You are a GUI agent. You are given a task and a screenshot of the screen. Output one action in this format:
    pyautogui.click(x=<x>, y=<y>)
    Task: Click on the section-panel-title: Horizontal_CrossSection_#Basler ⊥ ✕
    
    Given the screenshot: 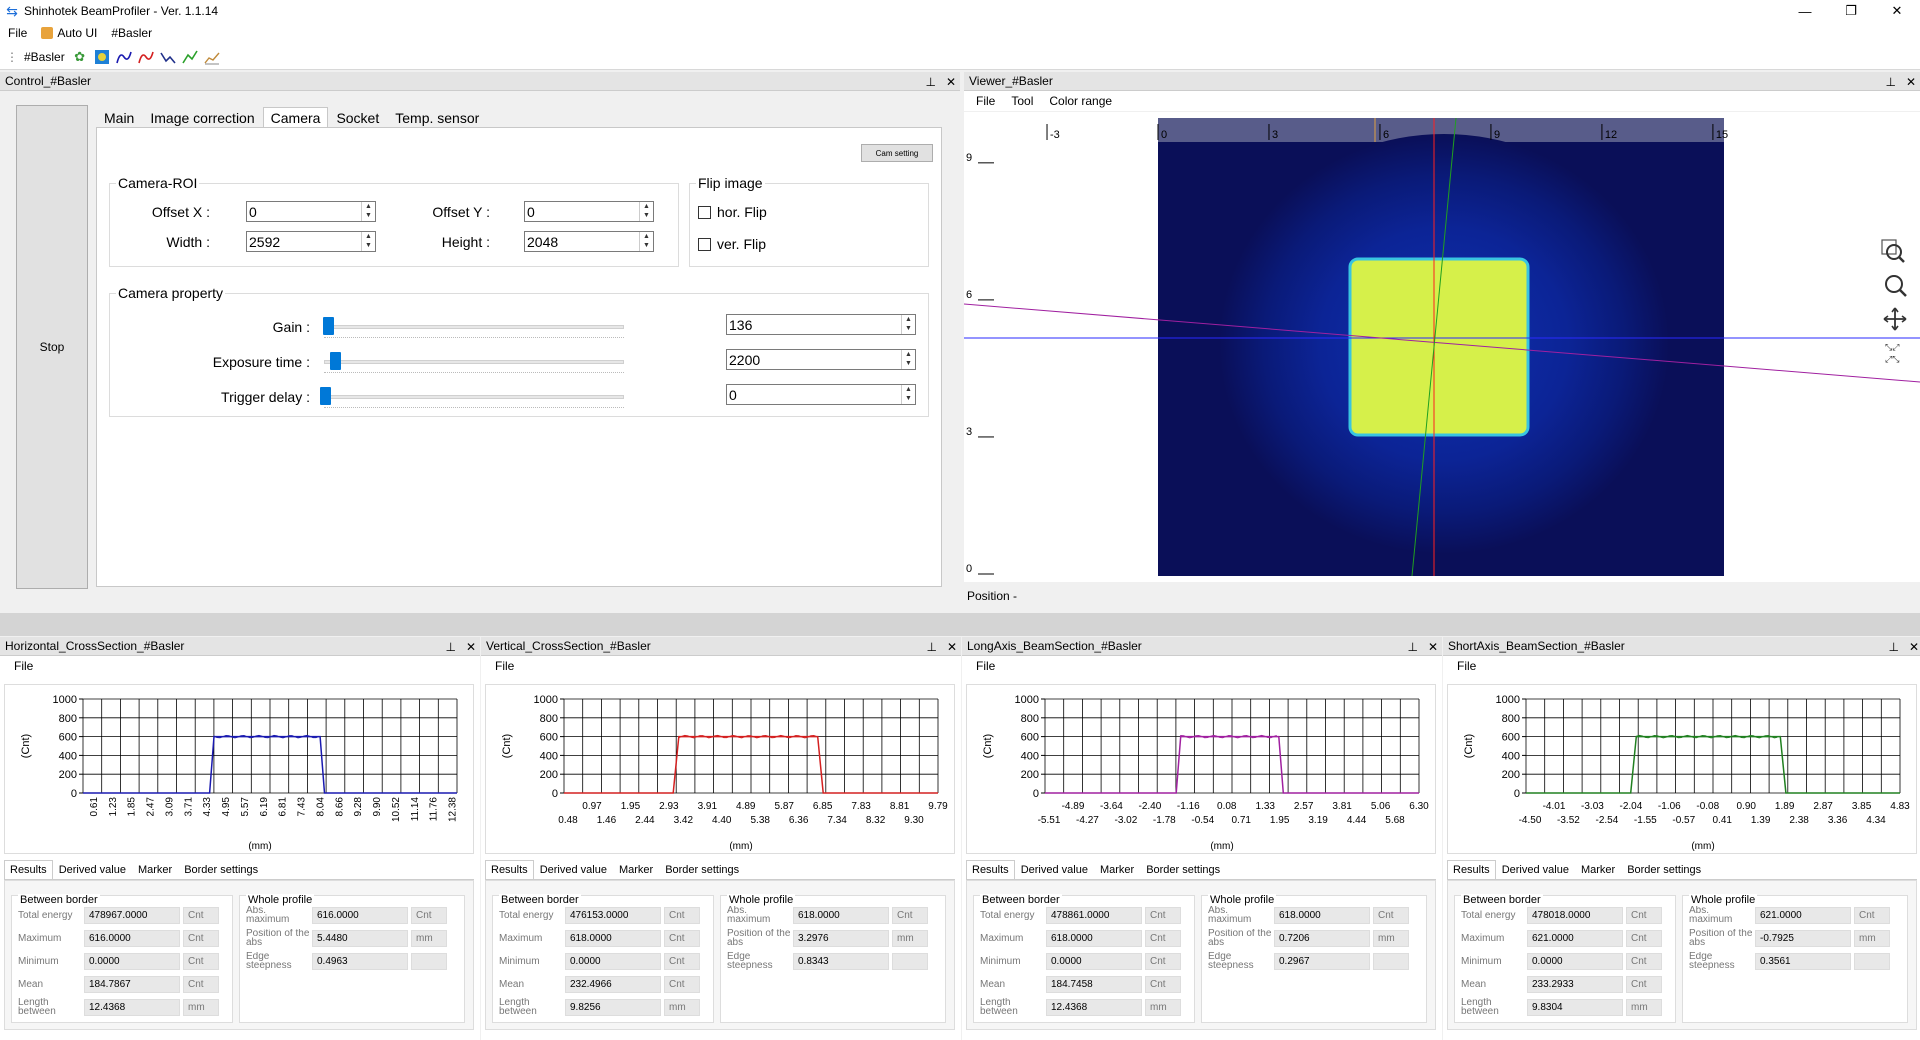 What is the action you would take?
    pyautogui.click(x=240, y=646)
    